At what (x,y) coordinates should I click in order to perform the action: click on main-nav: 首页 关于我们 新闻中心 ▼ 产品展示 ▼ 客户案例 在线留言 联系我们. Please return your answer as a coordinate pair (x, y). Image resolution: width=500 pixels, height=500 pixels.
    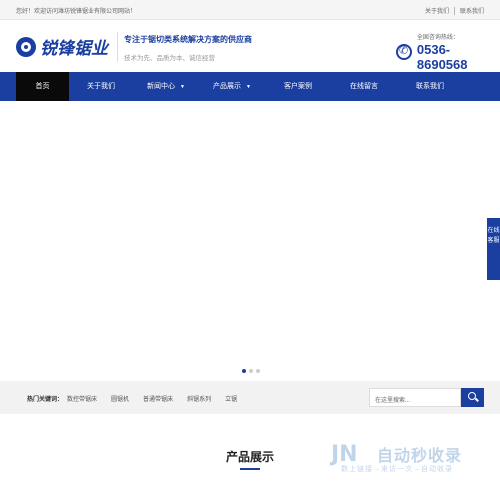
    Looking at the image, I should click on (250, 86).